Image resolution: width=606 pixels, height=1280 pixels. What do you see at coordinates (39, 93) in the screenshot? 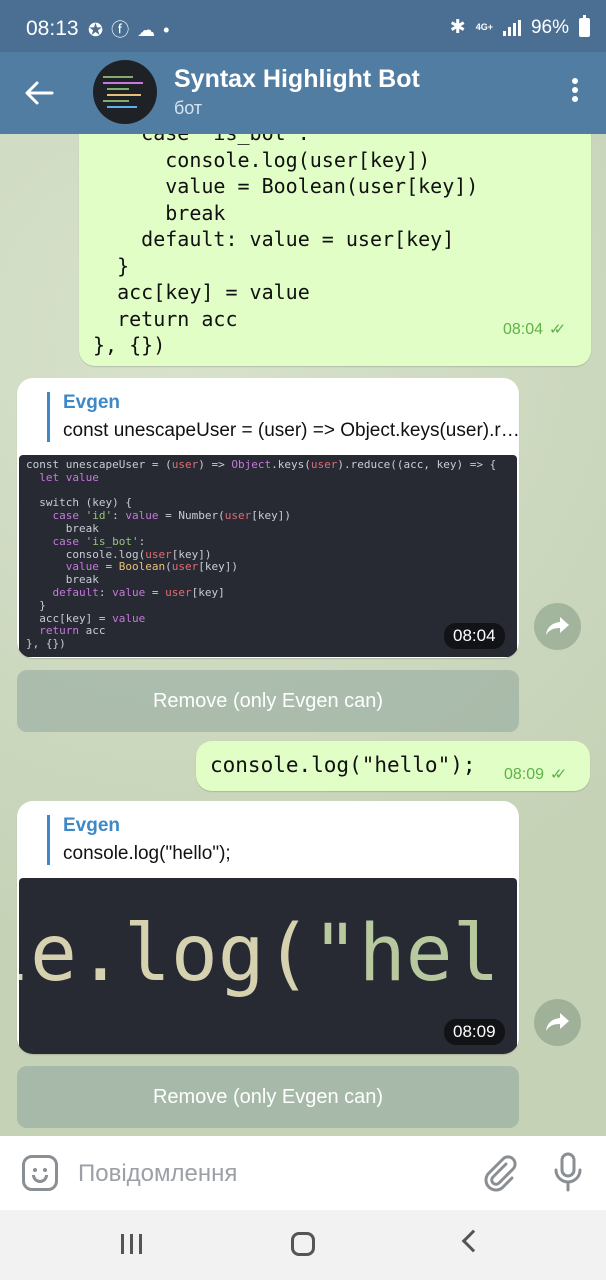
I see `back-arrow-icon` at bounding box center [39, 93].